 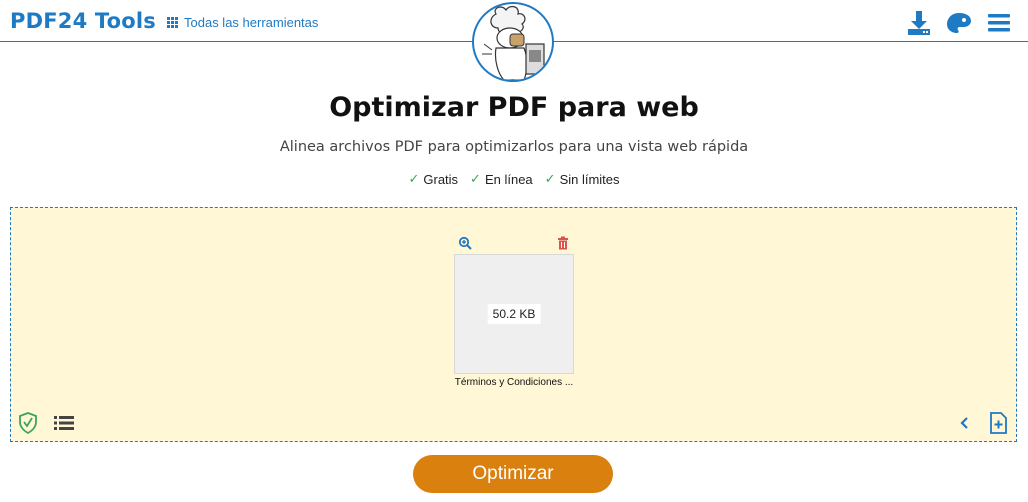 I want to click on list-view-icon, so click(x=64, y=423).